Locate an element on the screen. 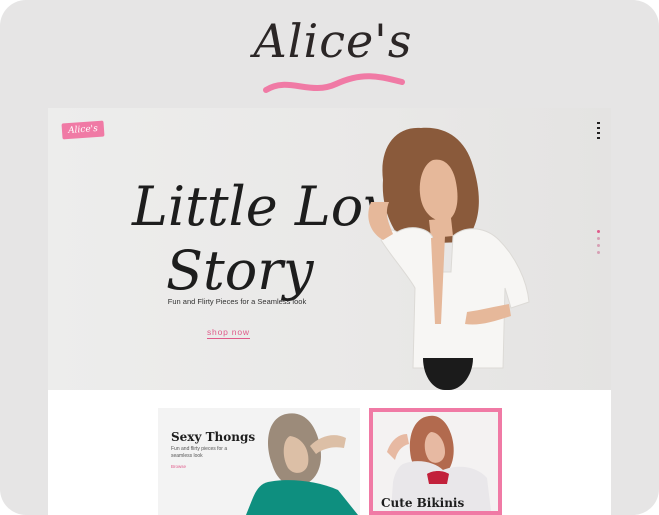 The height and width of the screenshot is (515, 659). brand-swash-icon is located at coordinates (334, 83).